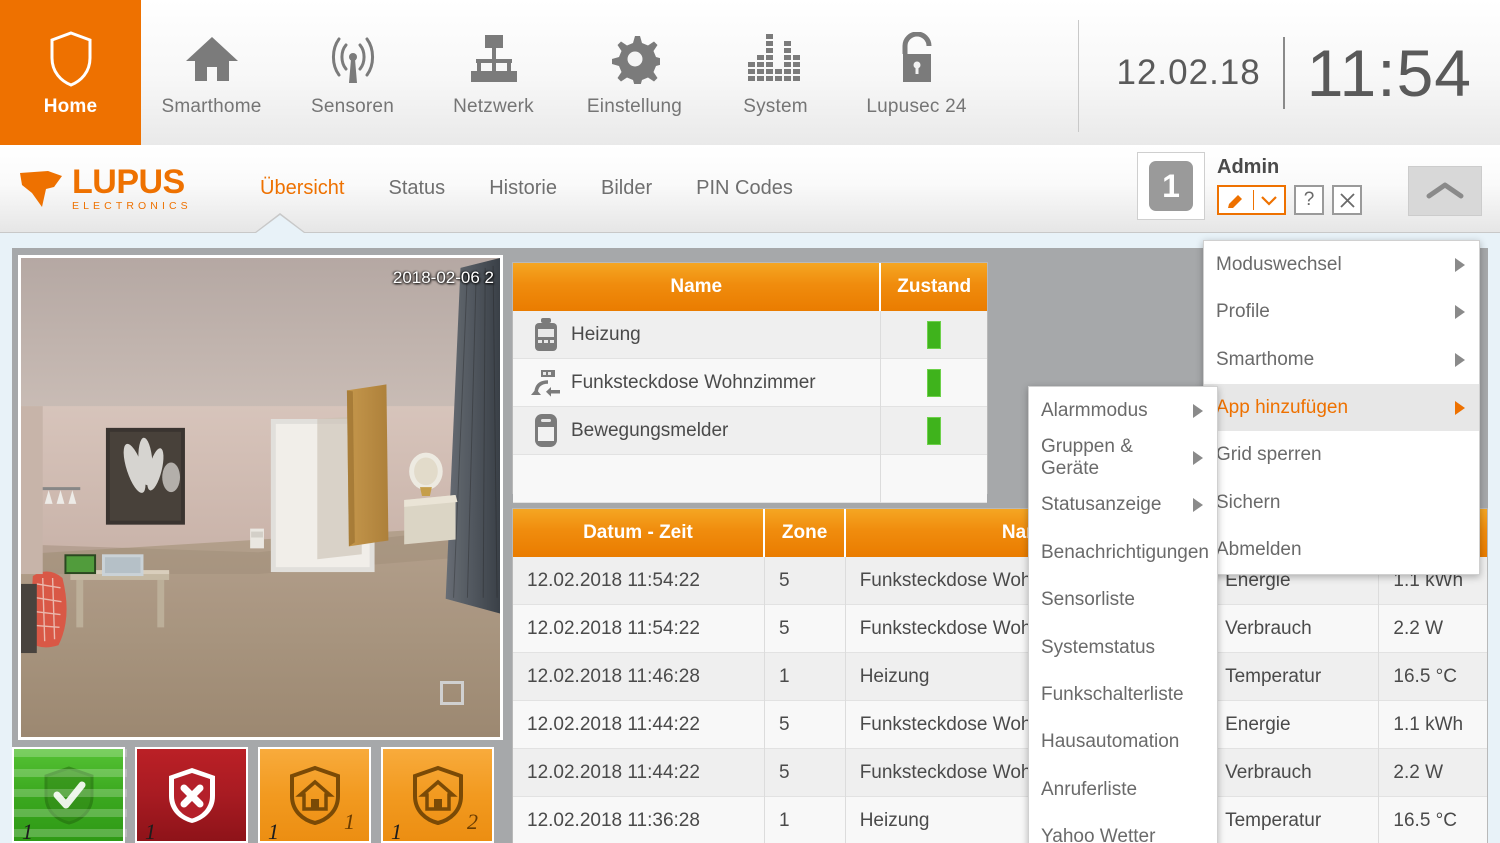 The width and height of the screenshot is (1500, 843). I want to click on device-name-cell: Heizung, so click(696, 335).